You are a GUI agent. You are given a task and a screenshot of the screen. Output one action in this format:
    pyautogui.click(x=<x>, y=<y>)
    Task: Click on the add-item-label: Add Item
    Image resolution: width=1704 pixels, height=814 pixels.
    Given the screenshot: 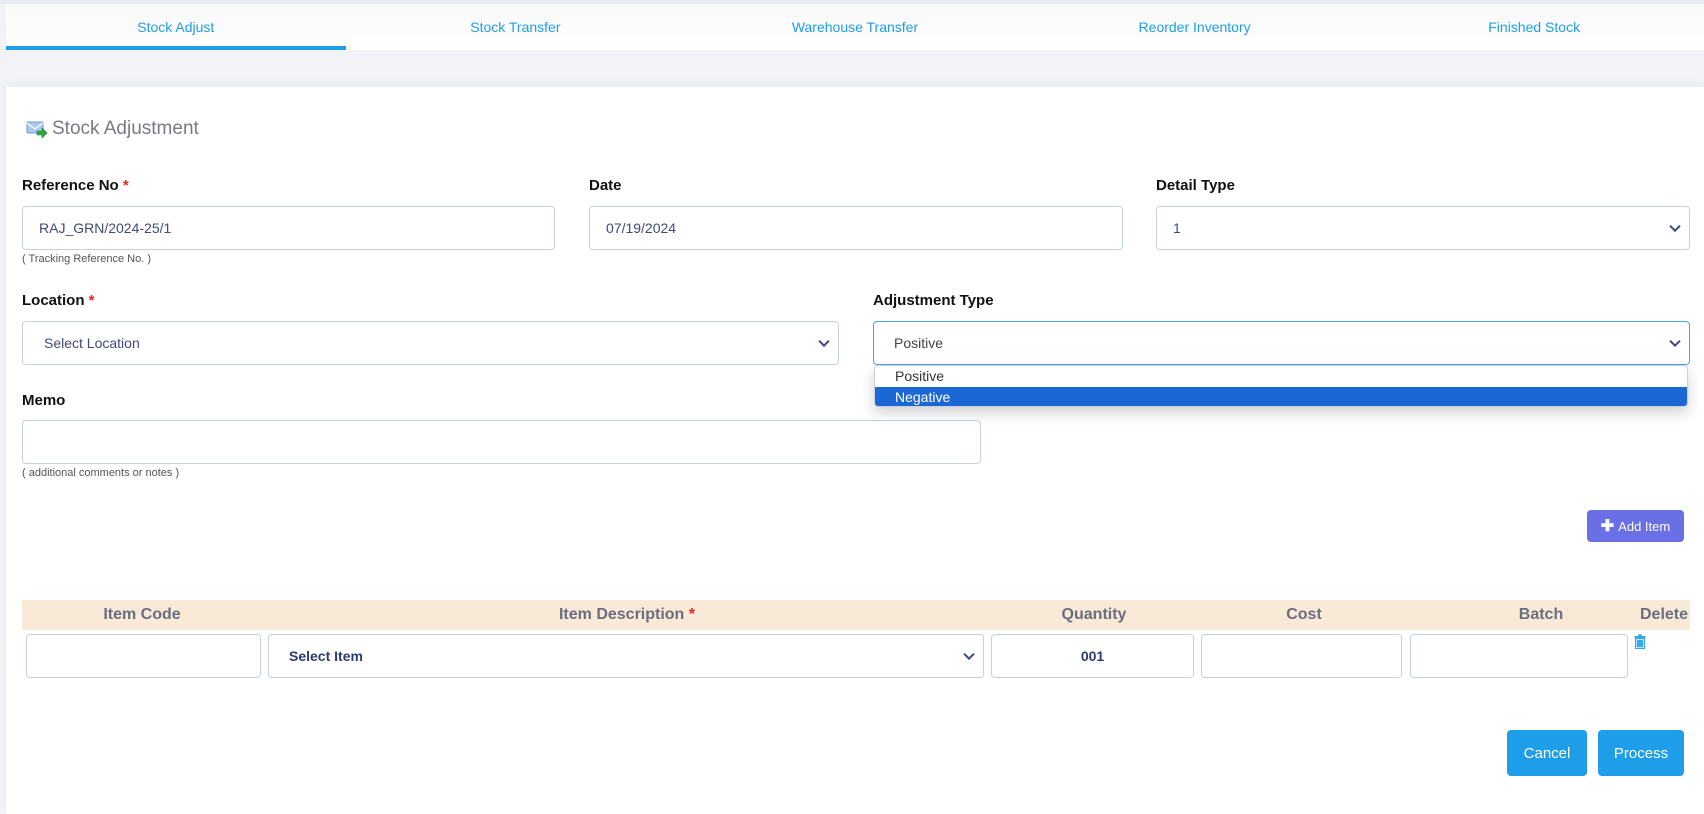 What is the action you would take?
    pyautogui.click(x=1644, y=526)
    